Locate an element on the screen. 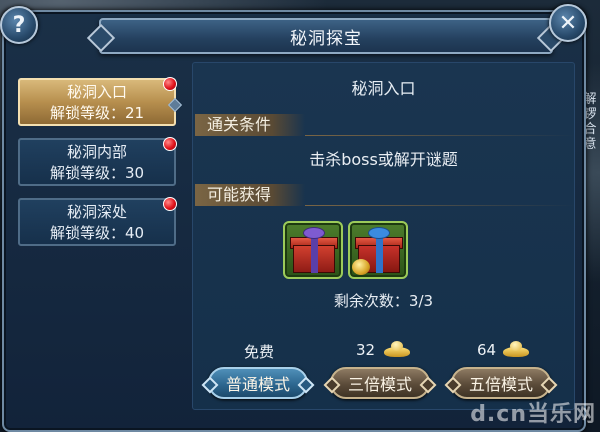  panel-title: 秘洞探宝 is located at coordinates (326, 36).